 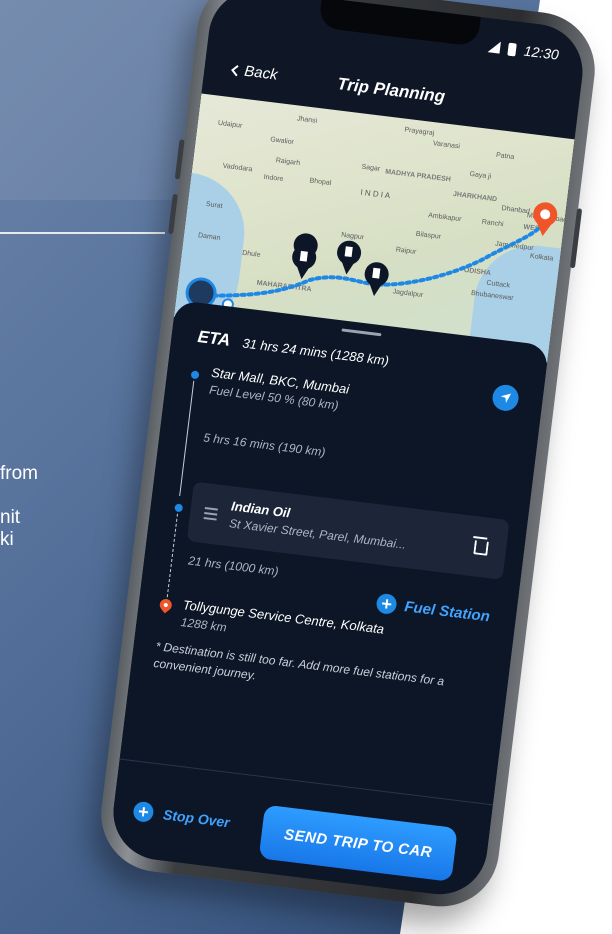 What do you see at coordinates (187, 438) in the screenshot?
I see `route-connector` at bounding box center [187, 438].